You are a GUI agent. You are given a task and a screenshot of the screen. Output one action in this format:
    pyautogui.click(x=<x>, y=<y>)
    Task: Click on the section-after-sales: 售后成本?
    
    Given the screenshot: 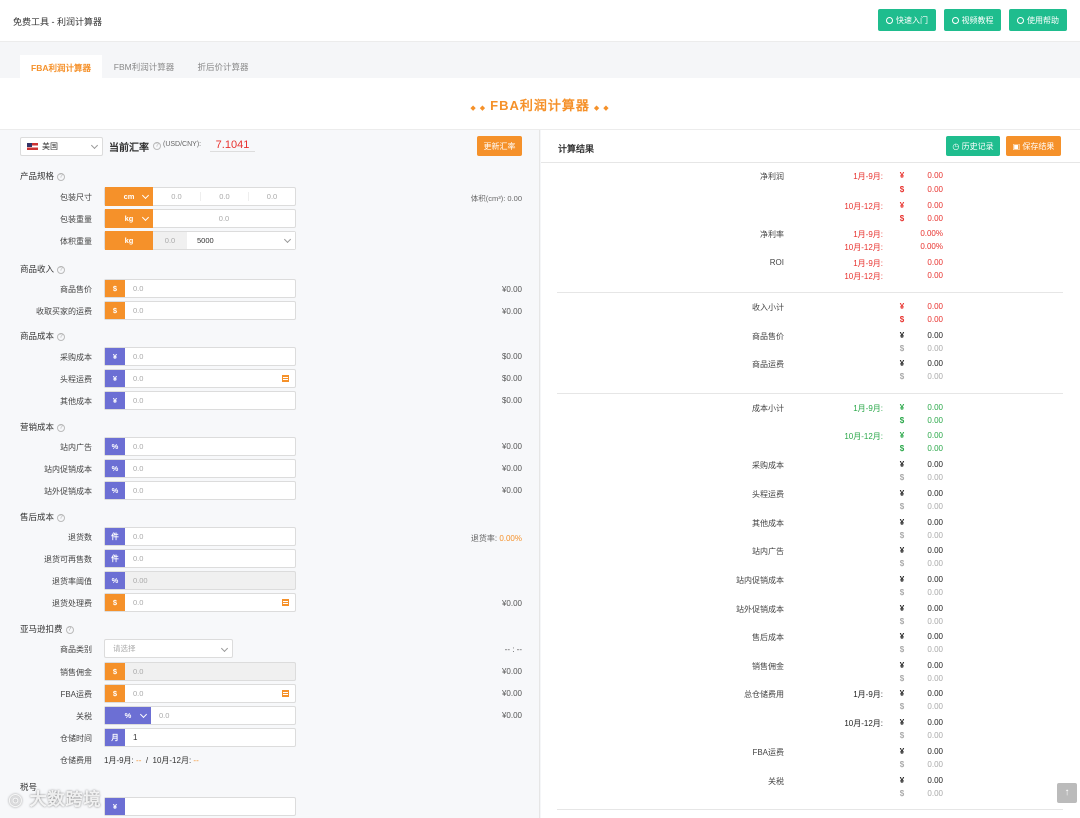 What is the action you would take?
    pyautogui.click(x=43, y=517)
    